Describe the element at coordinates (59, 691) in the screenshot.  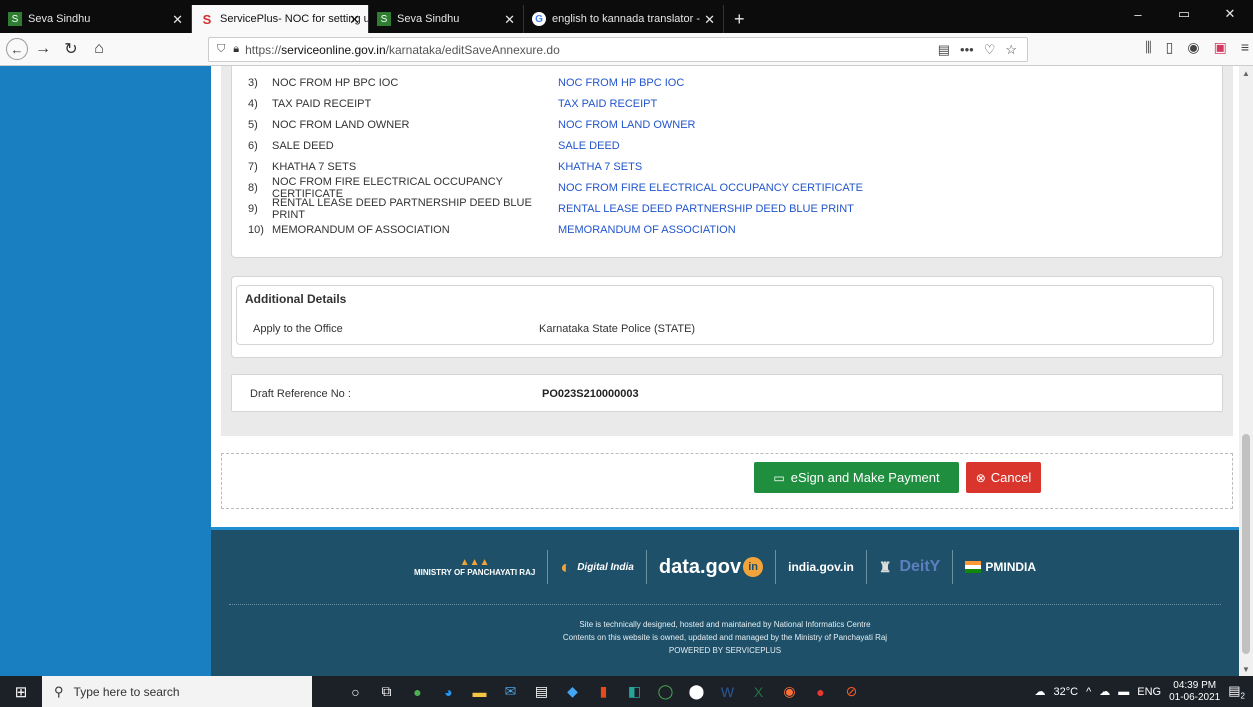
I see `search-icon: ⚲` at that location.